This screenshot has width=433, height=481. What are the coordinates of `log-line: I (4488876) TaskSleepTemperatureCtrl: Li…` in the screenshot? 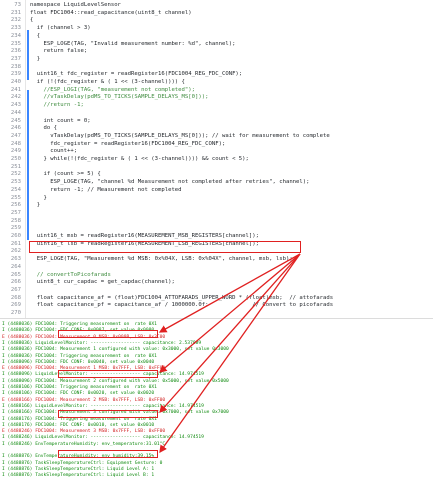 It's located at (78, 476).